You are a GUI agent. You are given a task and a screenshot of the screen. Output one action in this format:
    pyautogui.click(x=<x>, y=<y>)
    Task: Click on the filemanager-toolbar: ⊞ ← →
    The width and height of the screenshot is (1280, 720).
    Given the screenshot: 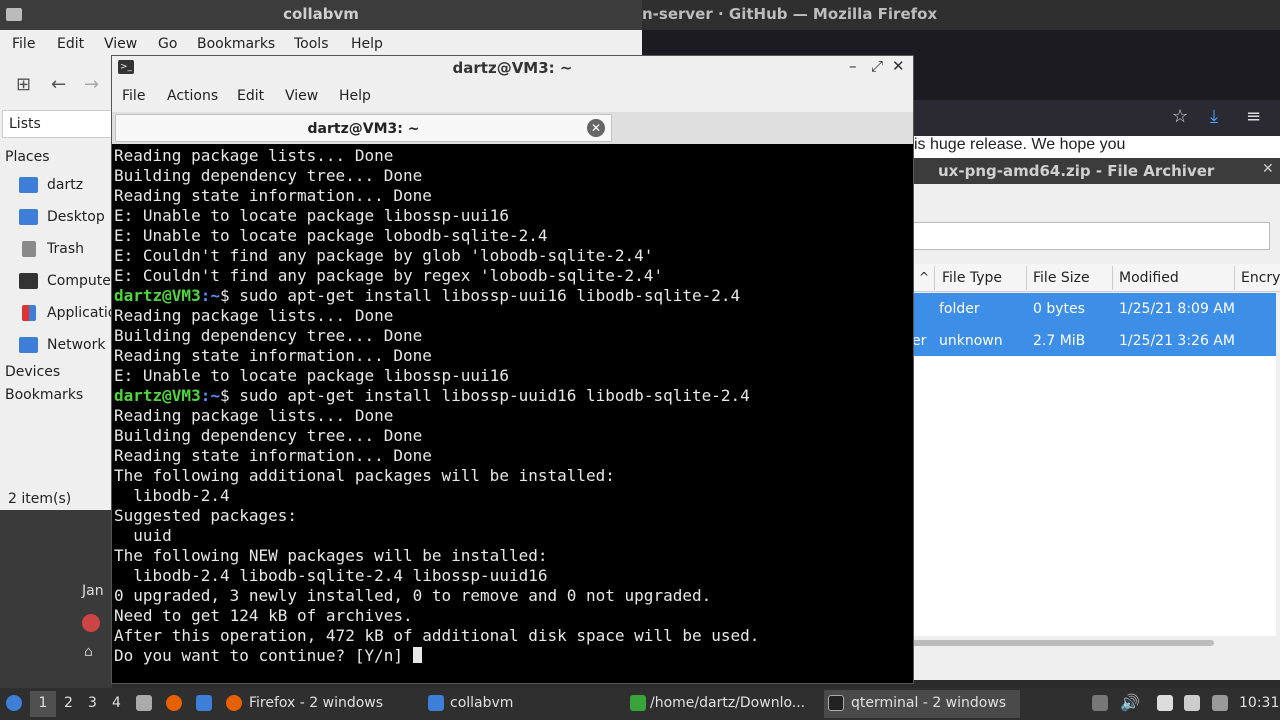 What is the action you would take?
    pyautogui.click(x=56, y=83)
    